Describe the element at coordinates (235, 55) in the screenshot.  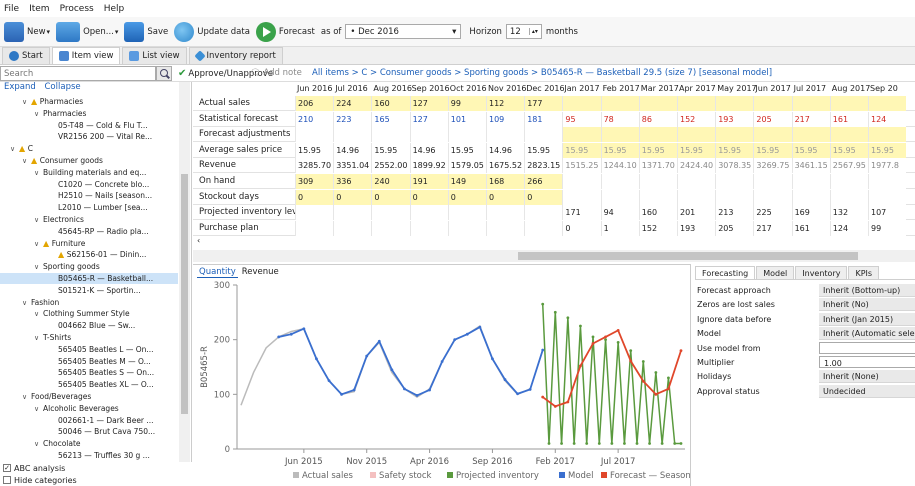
I see `tab-inventory-report: Inventory report` at that location.